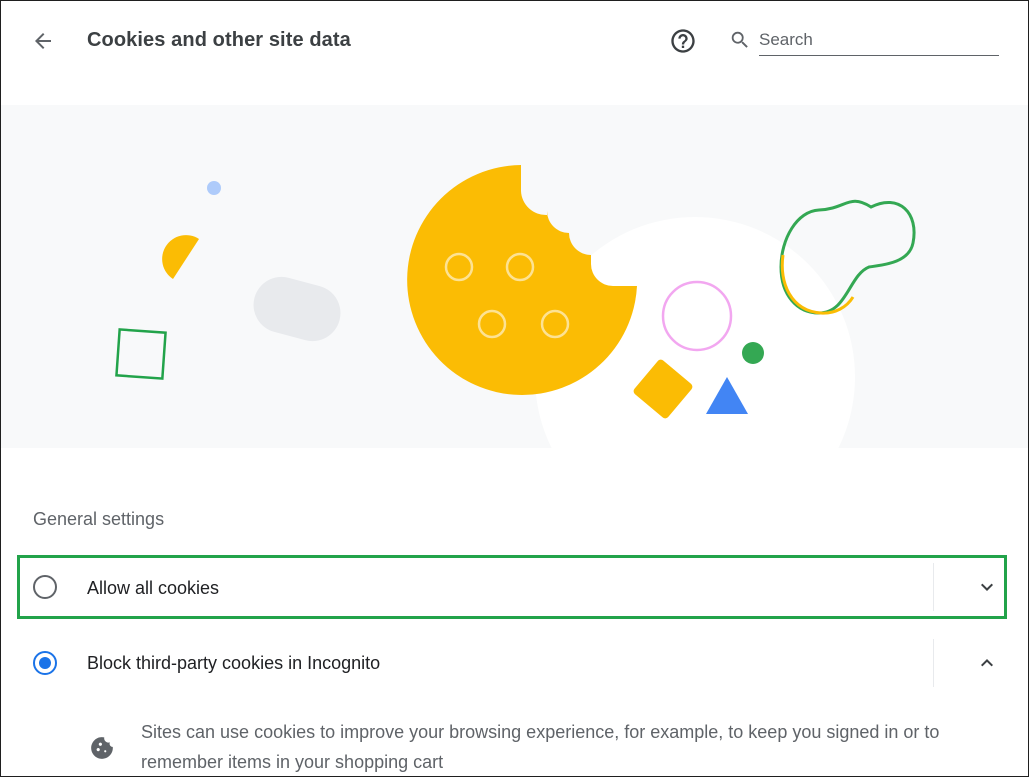  Describe the element at coordinates (879, 40) in the screenshot. I see `search-input` at that location.